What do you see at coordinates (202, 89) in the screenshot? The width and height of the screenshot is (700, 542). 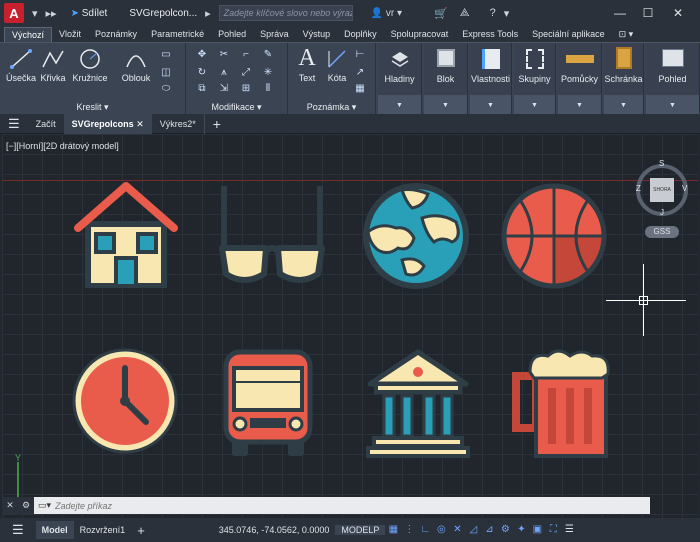 I see `copy-icon: ⧉` at bounding box center [202, 89].